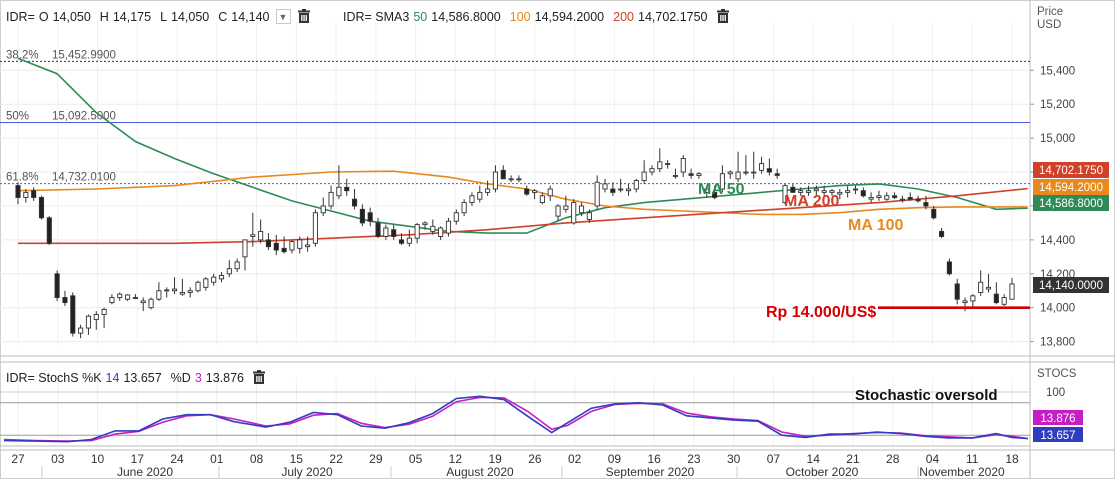  I want to click on month-label: June 2020, so click(145, 472).